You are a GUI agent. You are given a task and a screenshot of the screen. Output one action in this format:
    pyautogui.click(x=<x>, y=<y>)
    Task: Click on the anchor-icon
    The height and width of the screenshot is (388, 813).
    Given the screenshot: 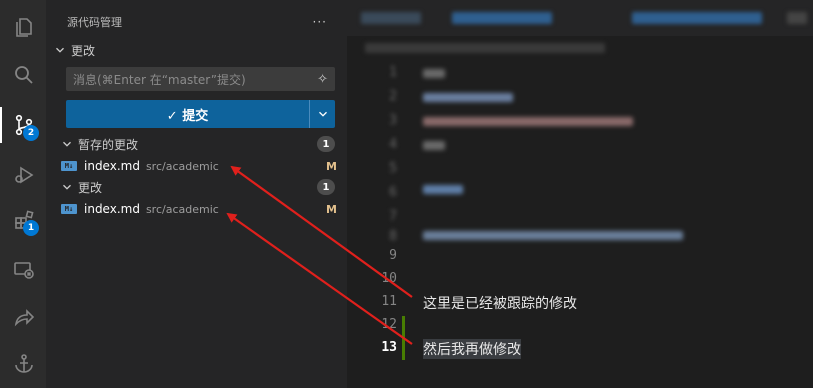 What is the action you would take?
    pyautogui.click(x=23, y=363)
    